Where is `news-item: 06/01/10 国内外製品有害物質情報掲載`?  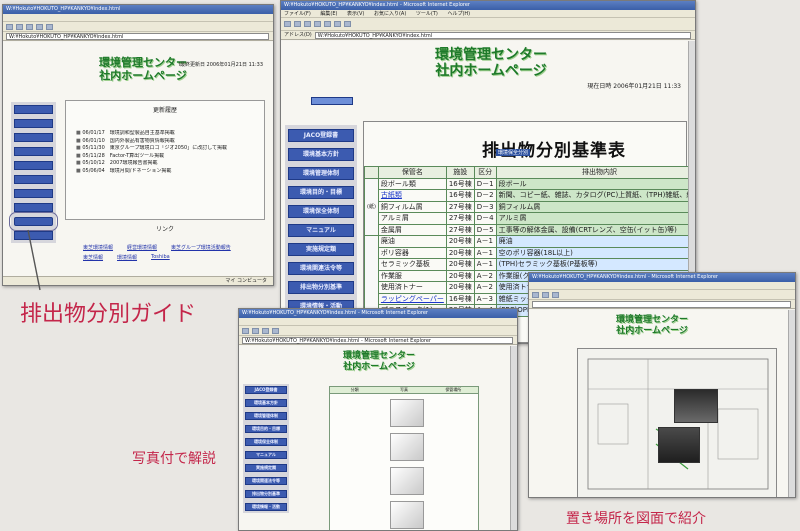 news-item: 06/01/10 国内外製品有害物質情報掲載 is located at coordinates (170, 142).